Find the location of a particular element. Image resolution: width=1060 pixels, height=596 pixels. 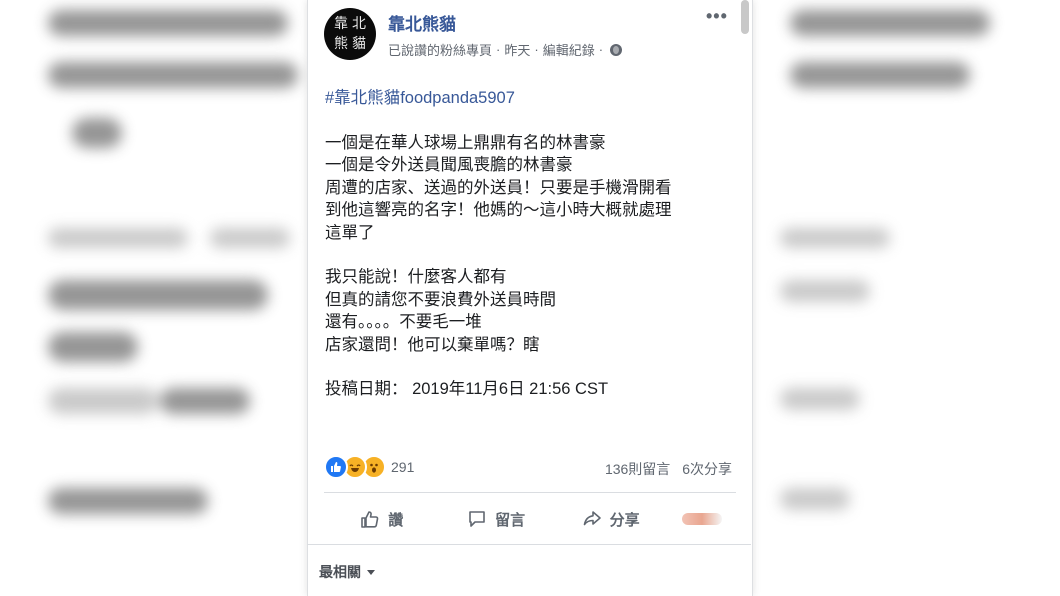

avatar-char: 熊 is located at coordinates (341, 44).